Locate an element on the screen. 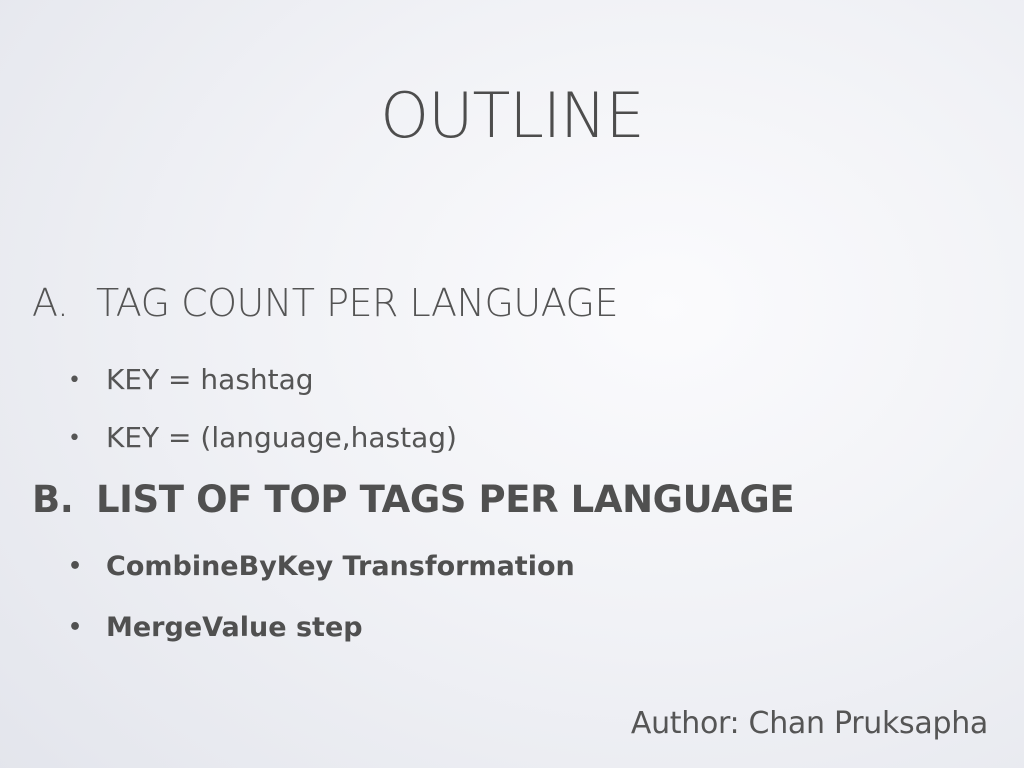  section-b-heading: B. LIST OF TOP TAGS PER LANGUAGE is located at coordinates (413, 500).